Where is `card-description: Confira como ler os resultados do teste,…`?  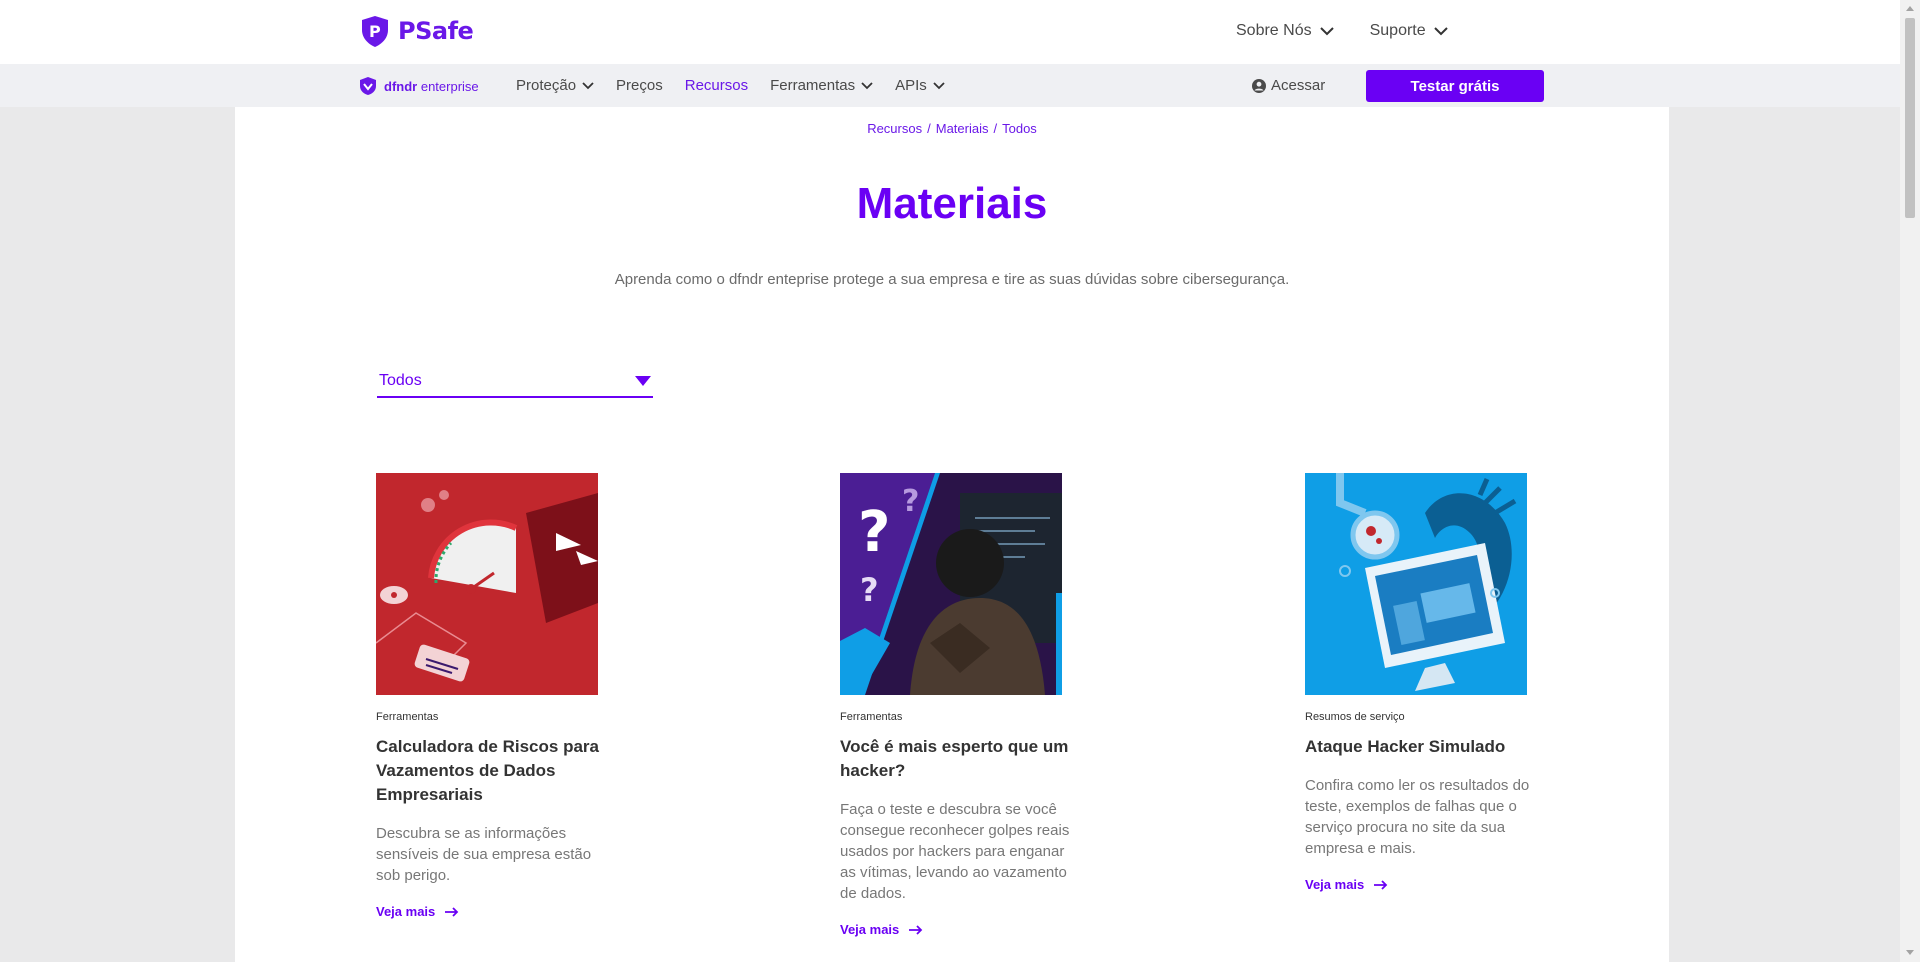
card-description: Confira como ler os resultados do teste,… is located at coordinates (1417, 817).